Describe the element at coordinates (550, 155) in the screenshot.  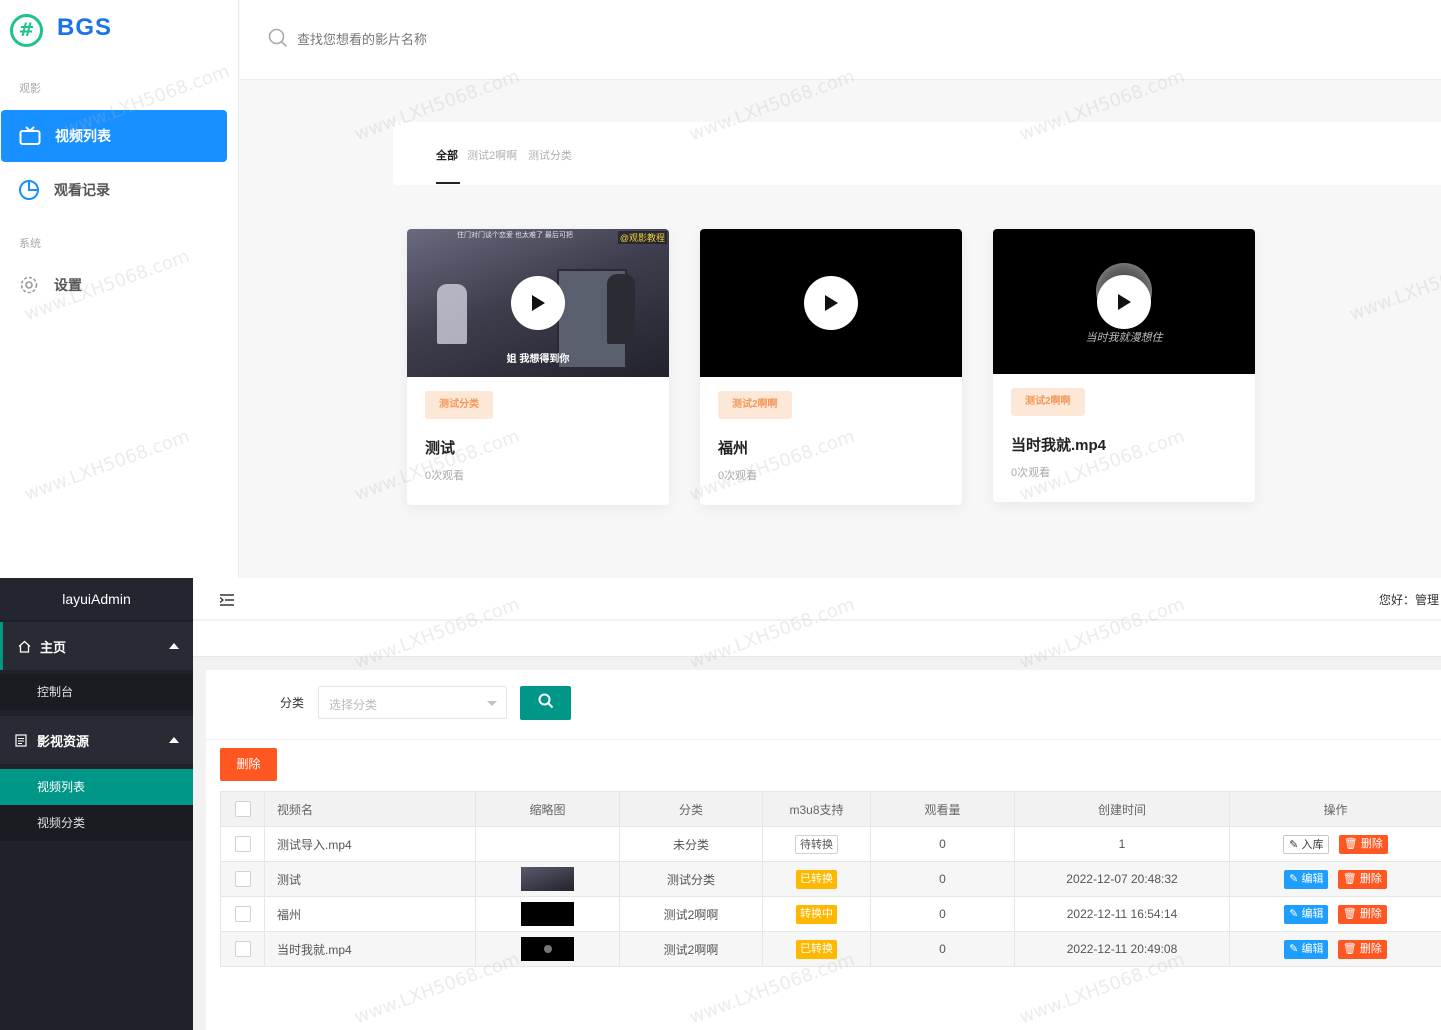
I see `tab-test-category: 测试分类` at that location.